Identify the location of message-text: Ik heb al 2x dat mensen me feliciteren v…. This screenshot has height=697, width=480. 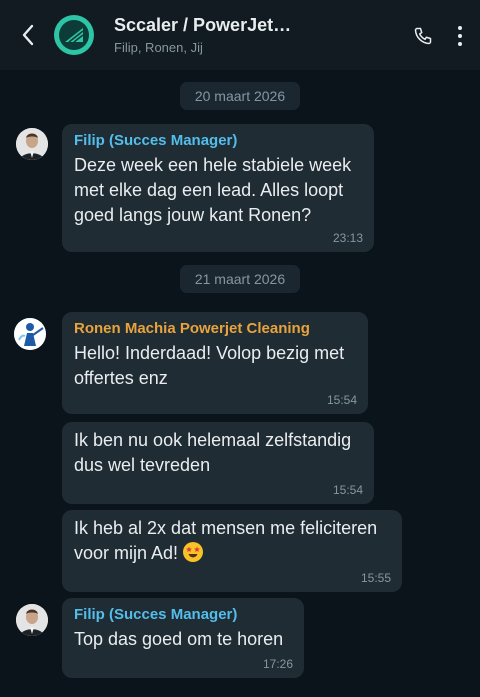
(232, 541).